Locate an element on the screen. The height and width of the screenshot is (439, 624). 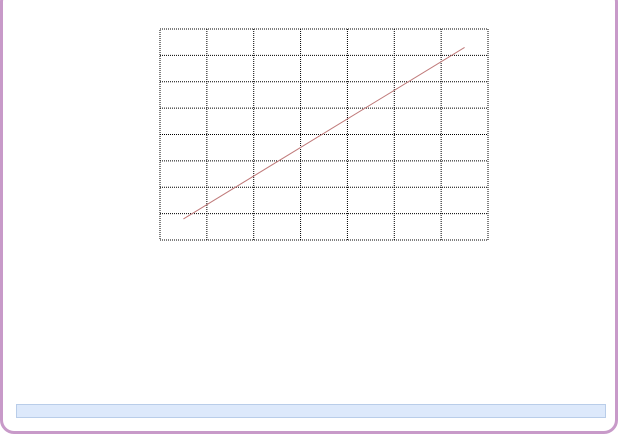
status-bar is located at coordinates (311, 411).